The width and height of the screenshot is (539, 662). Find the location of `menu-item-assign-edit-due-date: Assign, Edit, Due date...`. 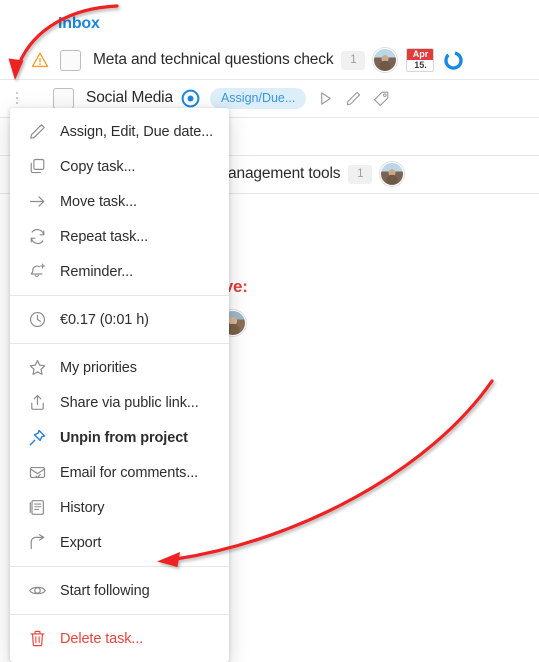

menu-item-assign-edit-due-date: Assign, Edit, Due date... is located at coordinates (119, 131).